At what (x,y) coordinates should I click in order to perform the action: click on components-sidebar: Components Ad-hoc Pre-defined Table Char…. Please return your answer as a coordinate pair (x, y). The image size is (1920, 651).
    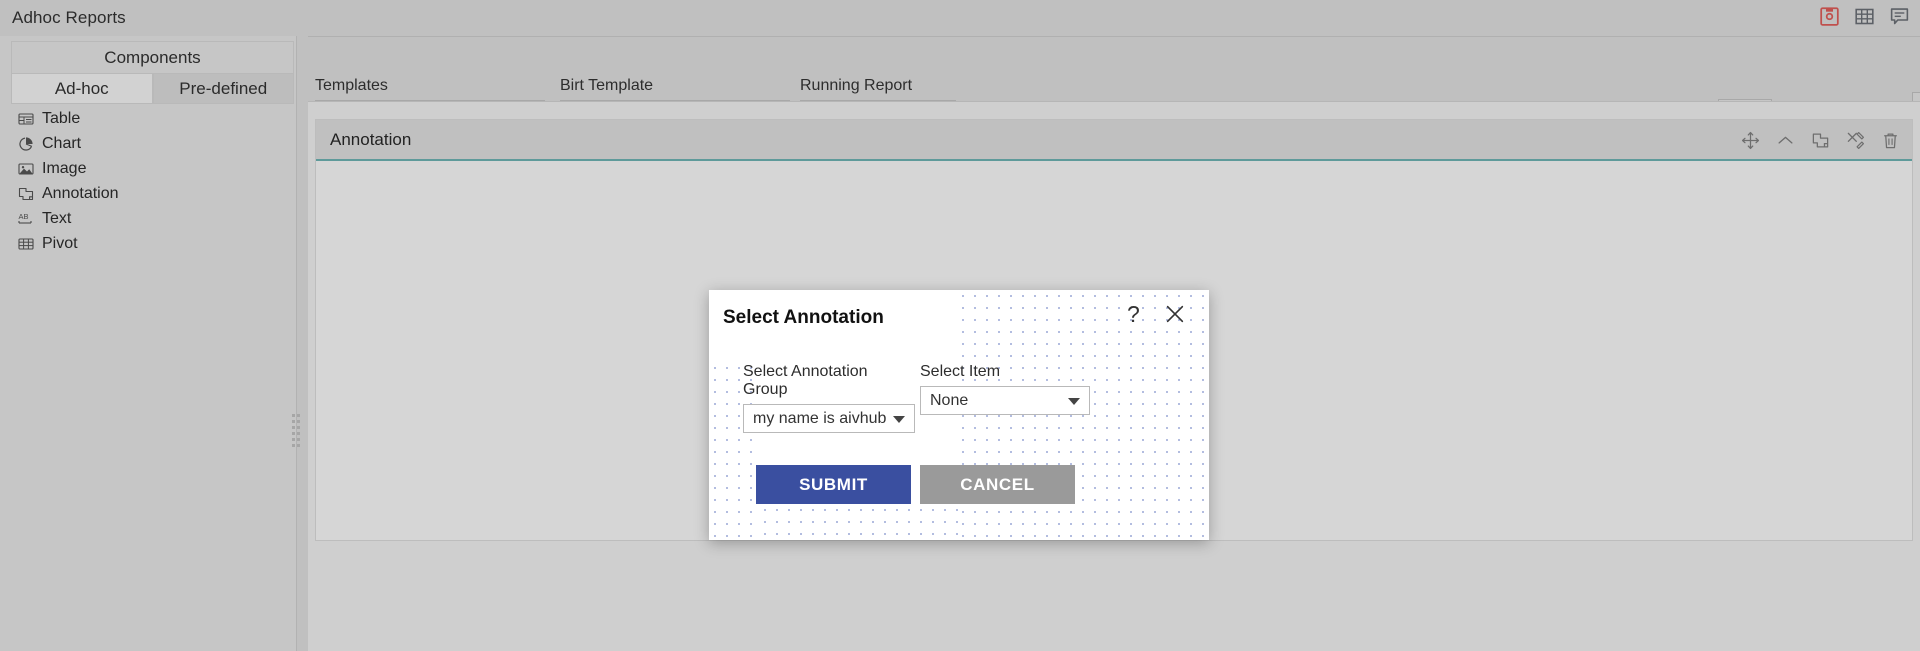
    Looking at the image, I should click on (148, 343).